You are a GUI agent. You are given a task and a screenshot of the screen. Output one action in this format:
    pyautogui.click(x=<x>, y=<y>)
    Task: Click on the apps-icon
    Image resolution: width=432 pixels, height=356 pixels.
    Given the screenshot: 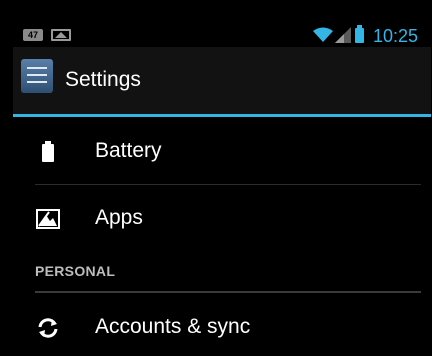 What is the action you would take?
    pyautogui.click(x=48, y=219)
    